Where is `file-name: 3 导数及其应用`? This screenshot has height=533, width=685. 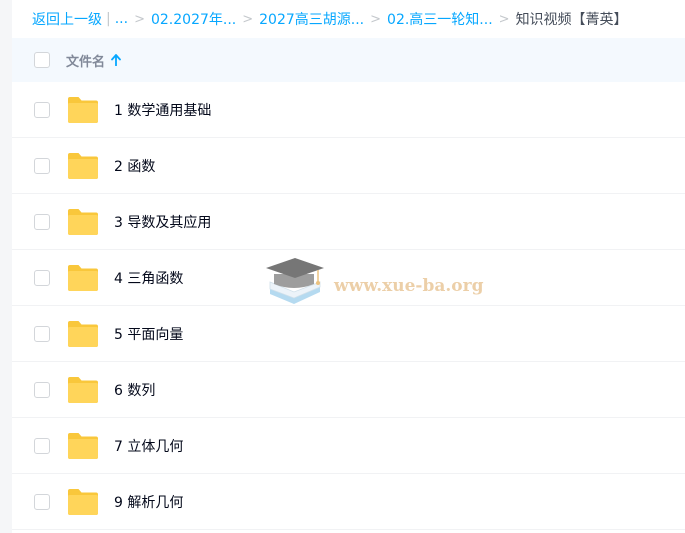 file-name: 3 导数及其应用 is located at coordinates (162, 222).